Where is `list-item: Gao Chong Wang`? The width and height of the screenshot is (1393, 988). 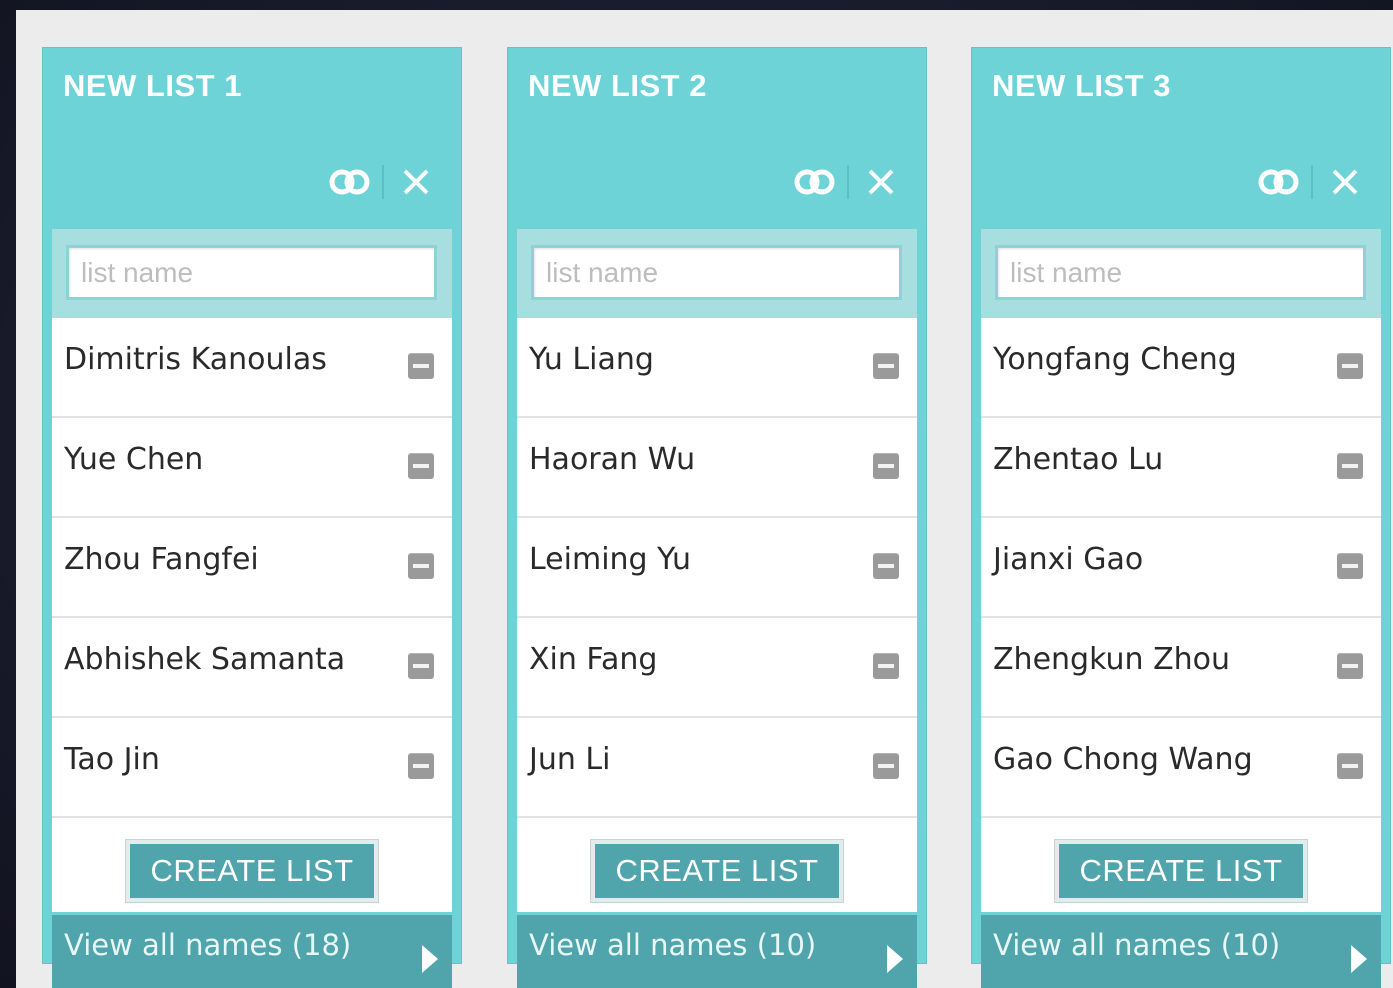 list-item: Gao Chong Wang is located at coordinates (1181, 768).